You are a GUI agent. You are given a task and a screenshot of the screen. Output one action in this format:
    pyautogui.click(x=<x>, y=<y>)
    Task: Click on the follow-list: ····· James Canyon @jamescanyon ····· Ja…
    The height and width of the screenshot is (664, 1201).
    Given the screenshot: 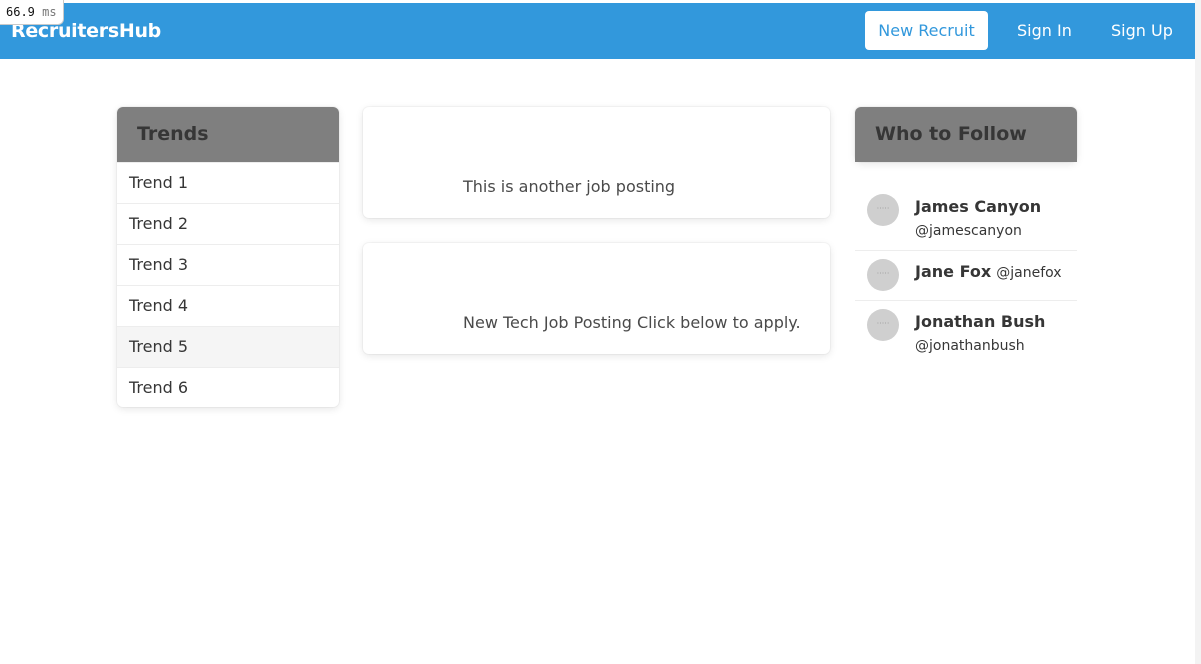 What is the action you would take?
    pyautogui.click(x=966, y=274)
    